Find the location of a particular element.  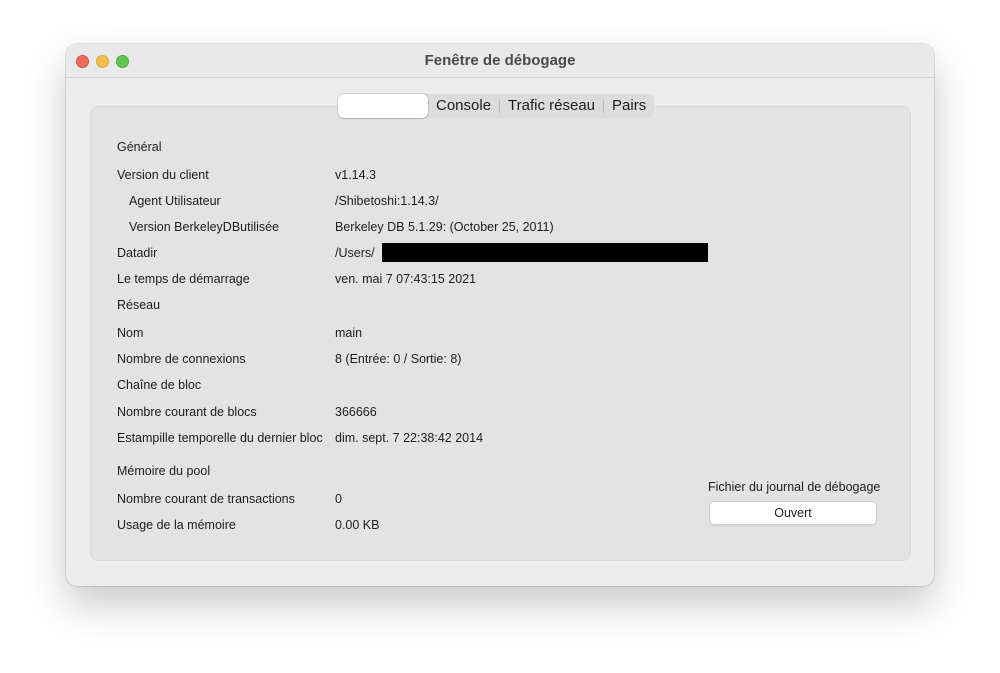

row-block-count: Nombre courant de blocs 366666 is located at coordinates (500, 415).